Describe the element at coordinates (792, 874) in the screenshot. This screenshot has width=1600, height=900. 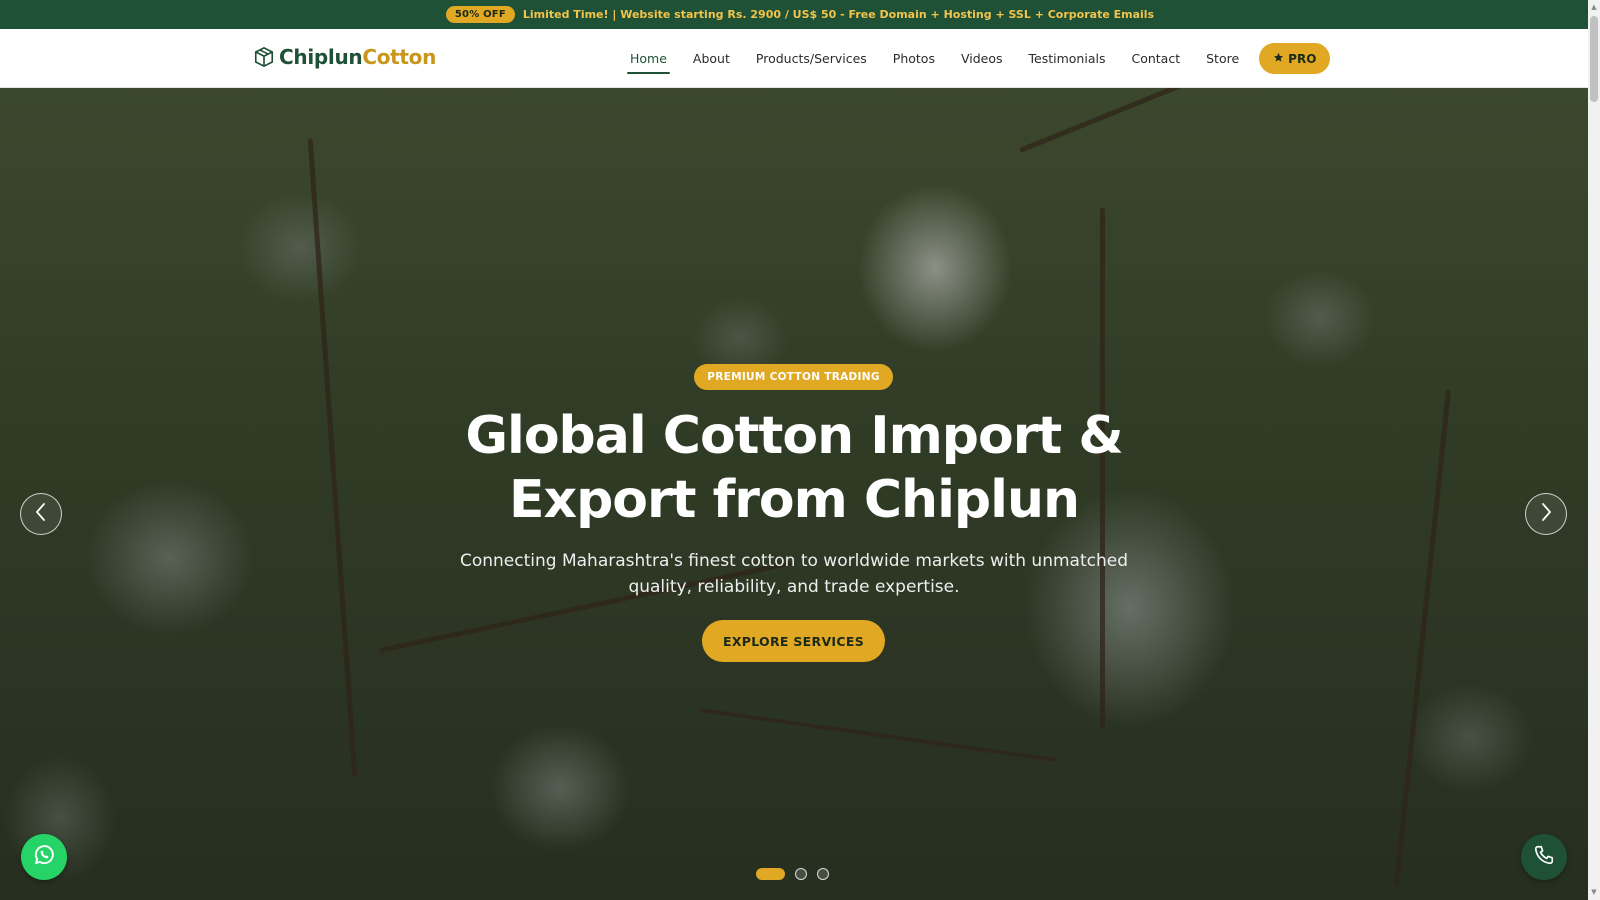
I see `slider-dots` at that location.